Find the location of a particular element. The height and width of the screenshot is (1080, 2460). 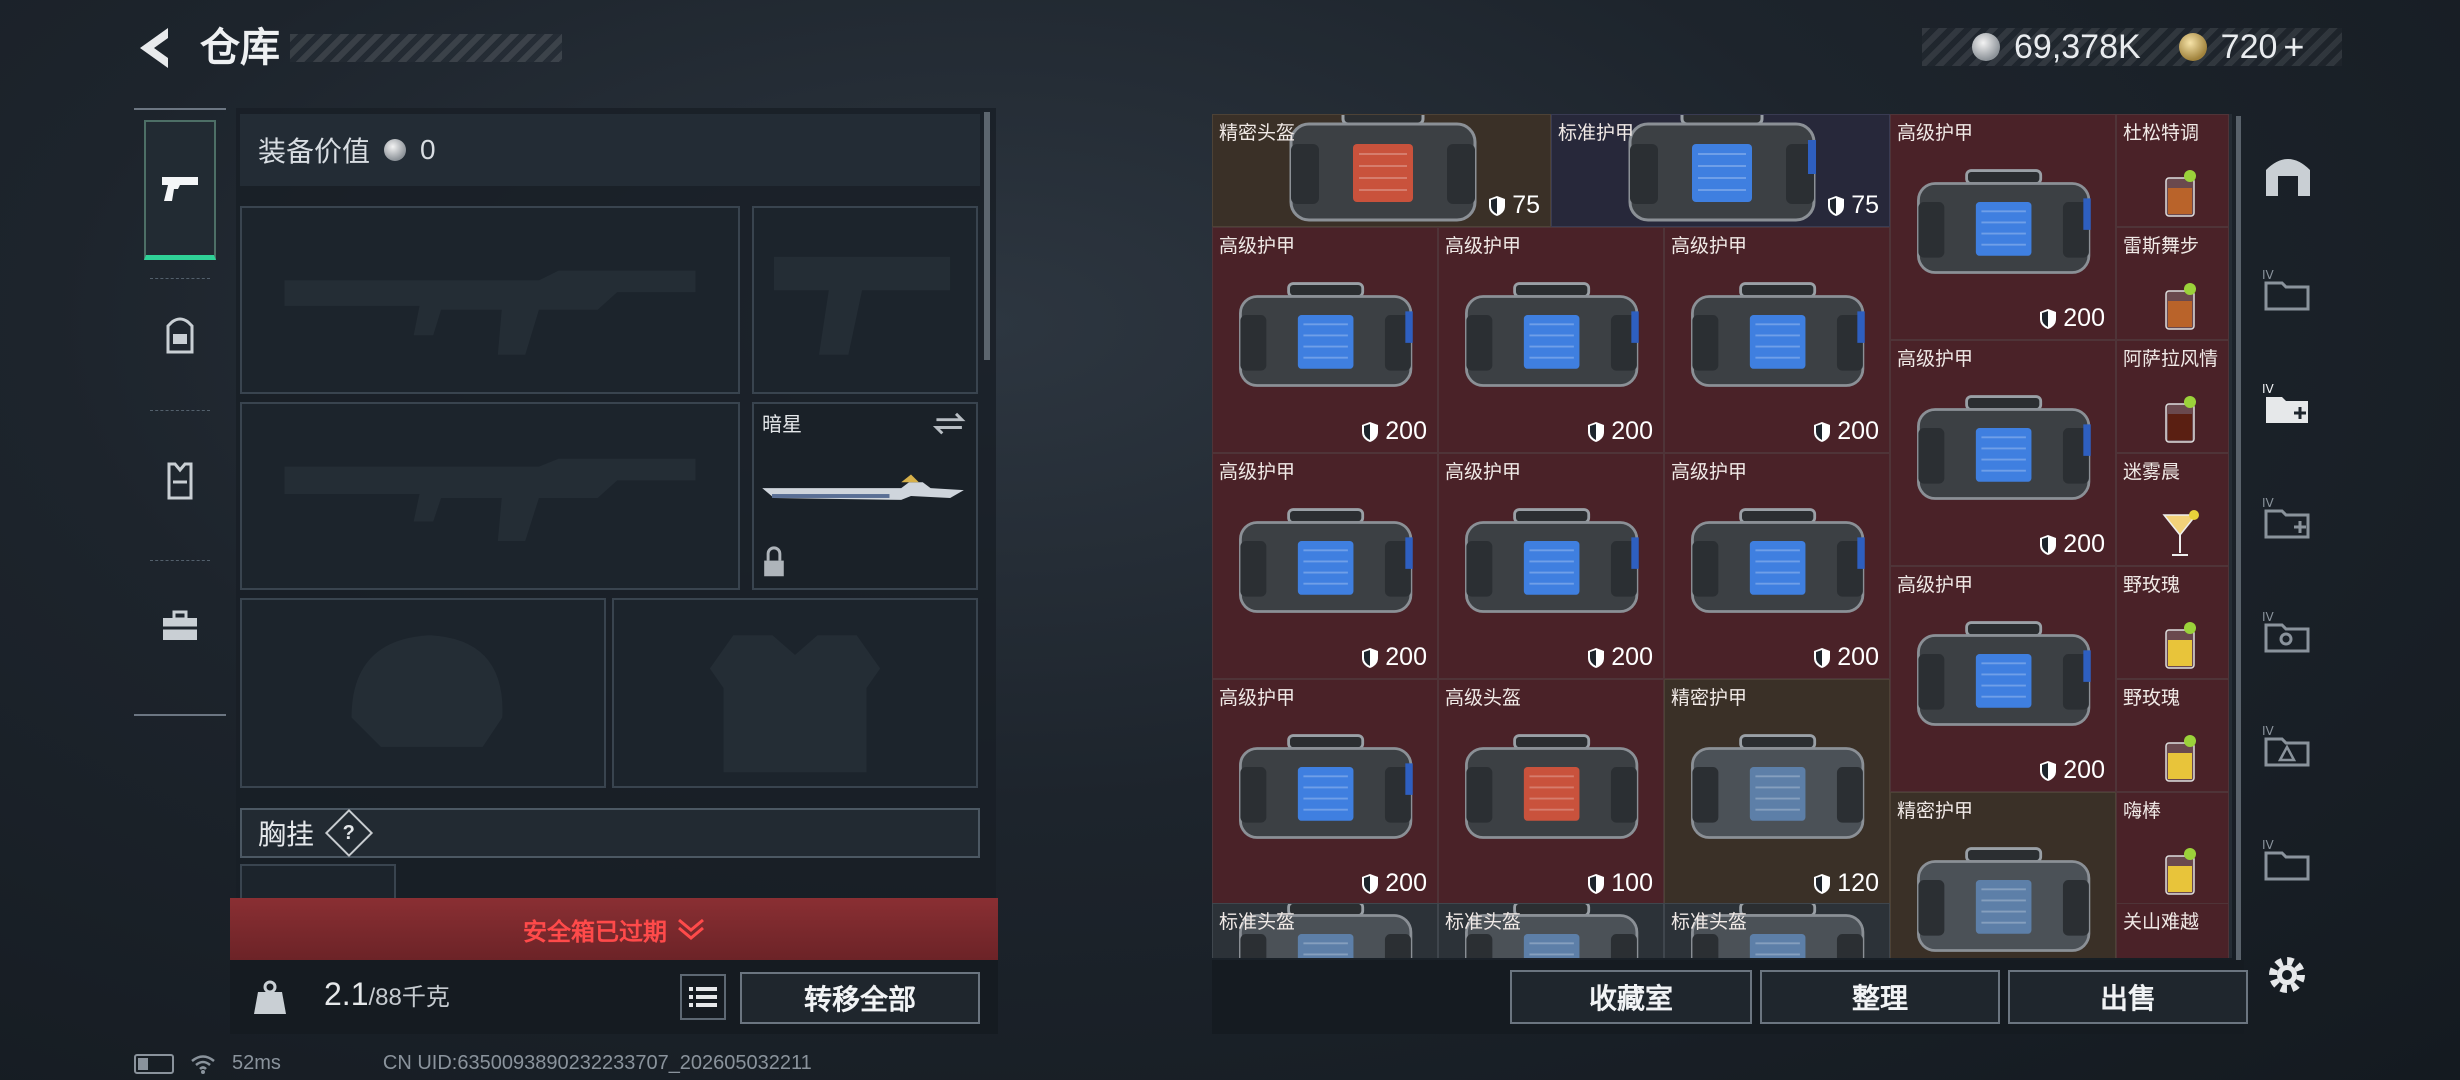

helmet-slot is located at coordinates (423, 693).